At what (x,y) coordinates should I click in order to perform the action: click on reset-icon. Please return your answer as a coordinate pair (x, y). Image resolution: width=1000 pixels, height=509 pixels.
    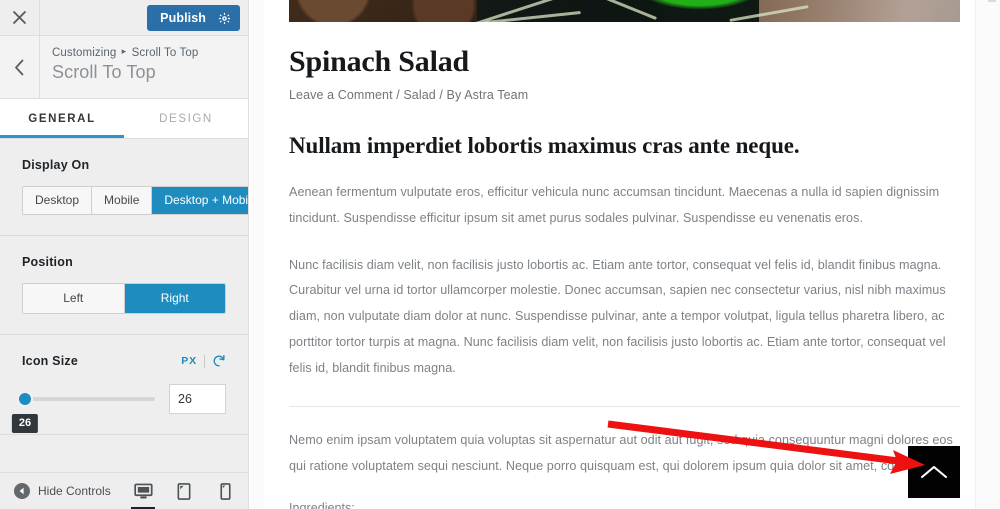
    Looking at the image, I should click on (219, 361).